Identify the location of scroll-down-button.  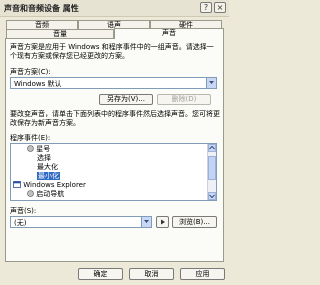
(212, 196).